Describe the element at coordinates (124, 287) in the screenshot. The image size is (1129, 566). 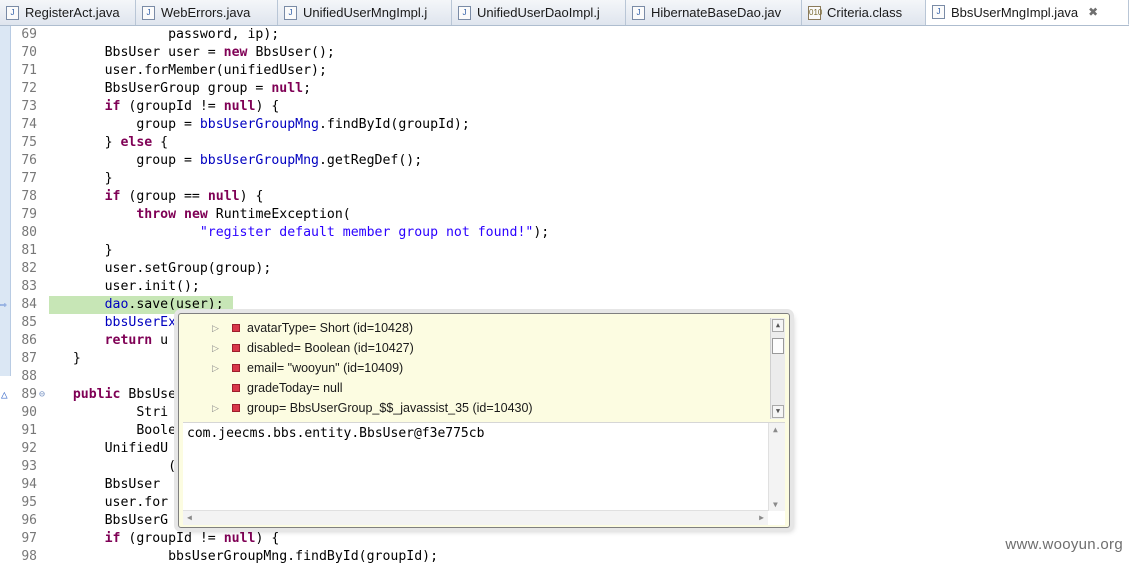
I see `code-line: user.init();` at that location.